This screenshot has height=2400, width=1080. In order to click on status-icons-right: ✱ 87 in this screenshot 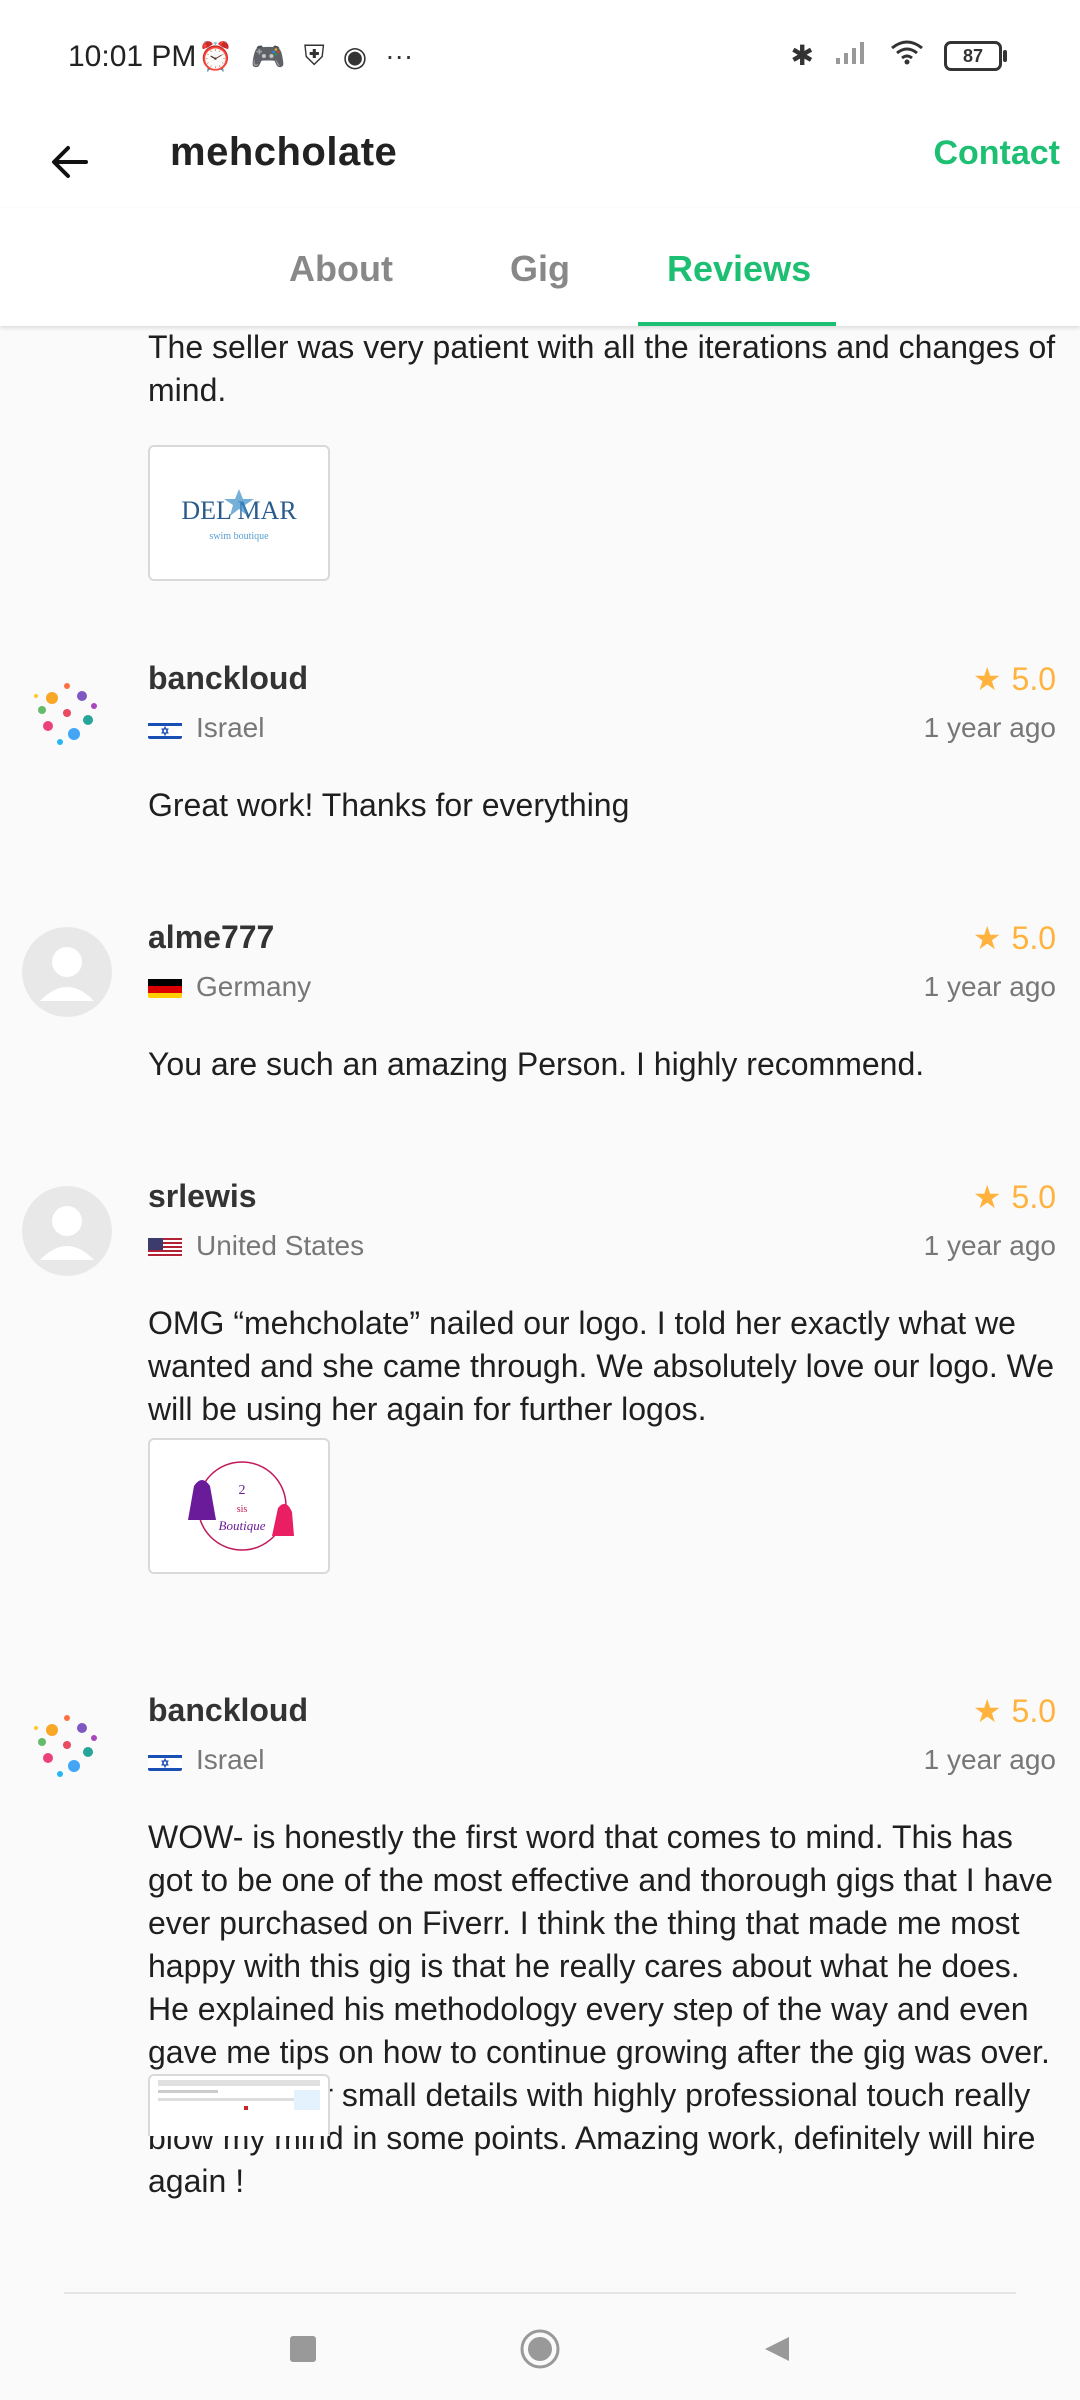, I will do `click(898, 55)`.